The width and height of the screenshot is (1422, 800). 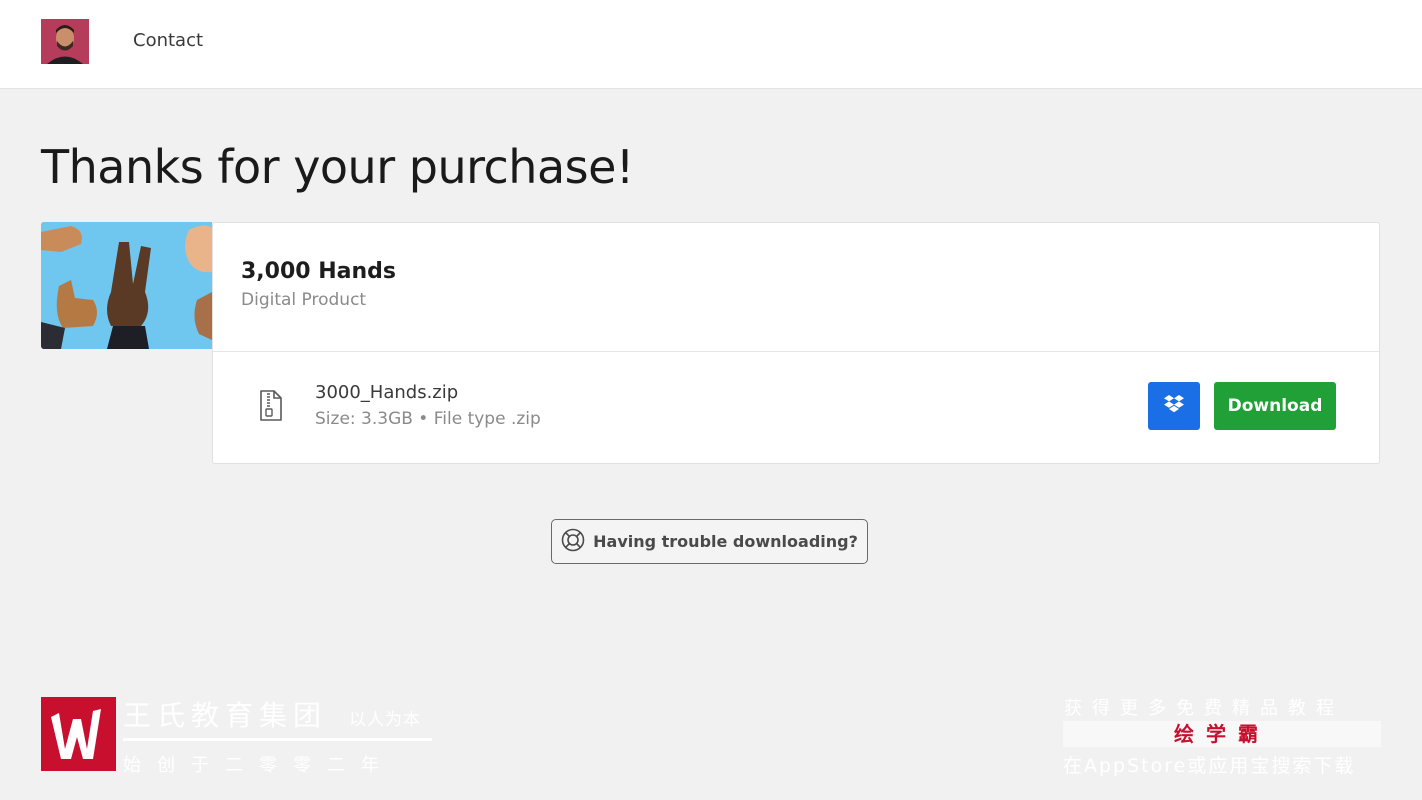 What do you see at coordinates (428, 419) in the screenshot?
I see `file-meta: Size: 3.3GB • File type .zip` at bounding box center [428, 419].